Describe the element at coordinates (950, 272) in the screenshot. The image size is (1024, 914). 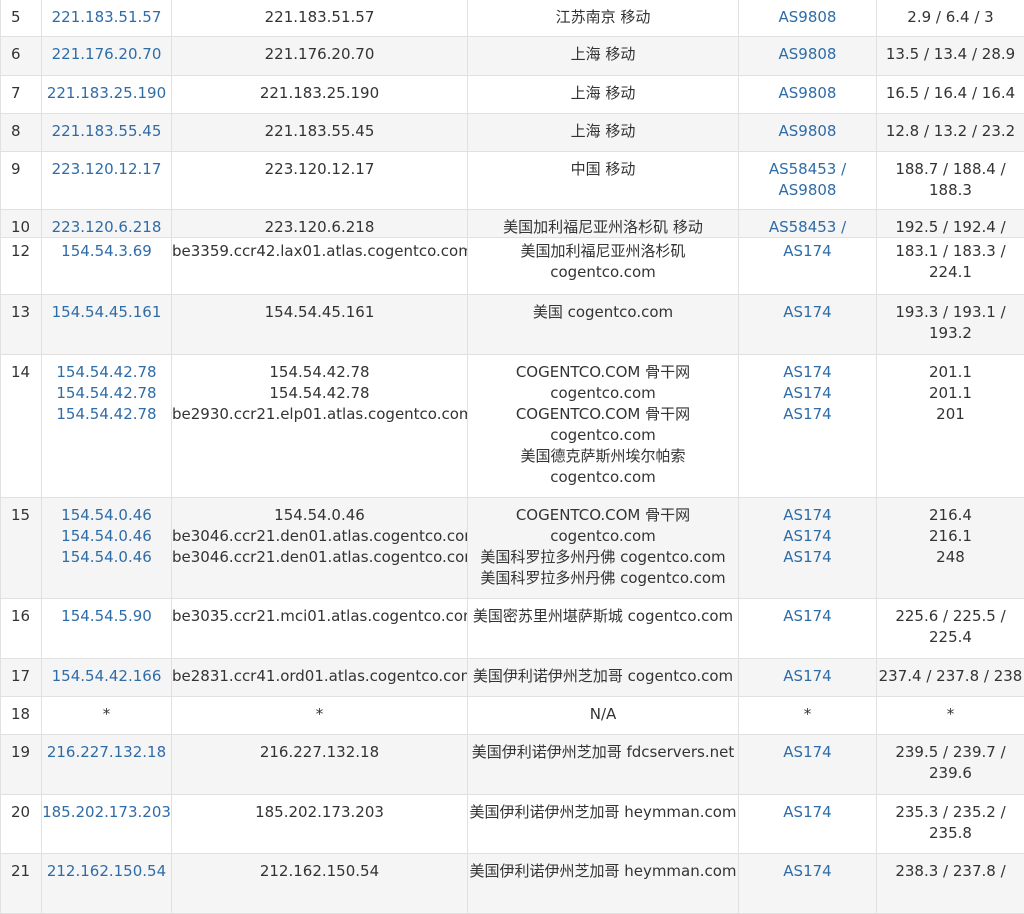
I see `latency: 224.1` at that location.